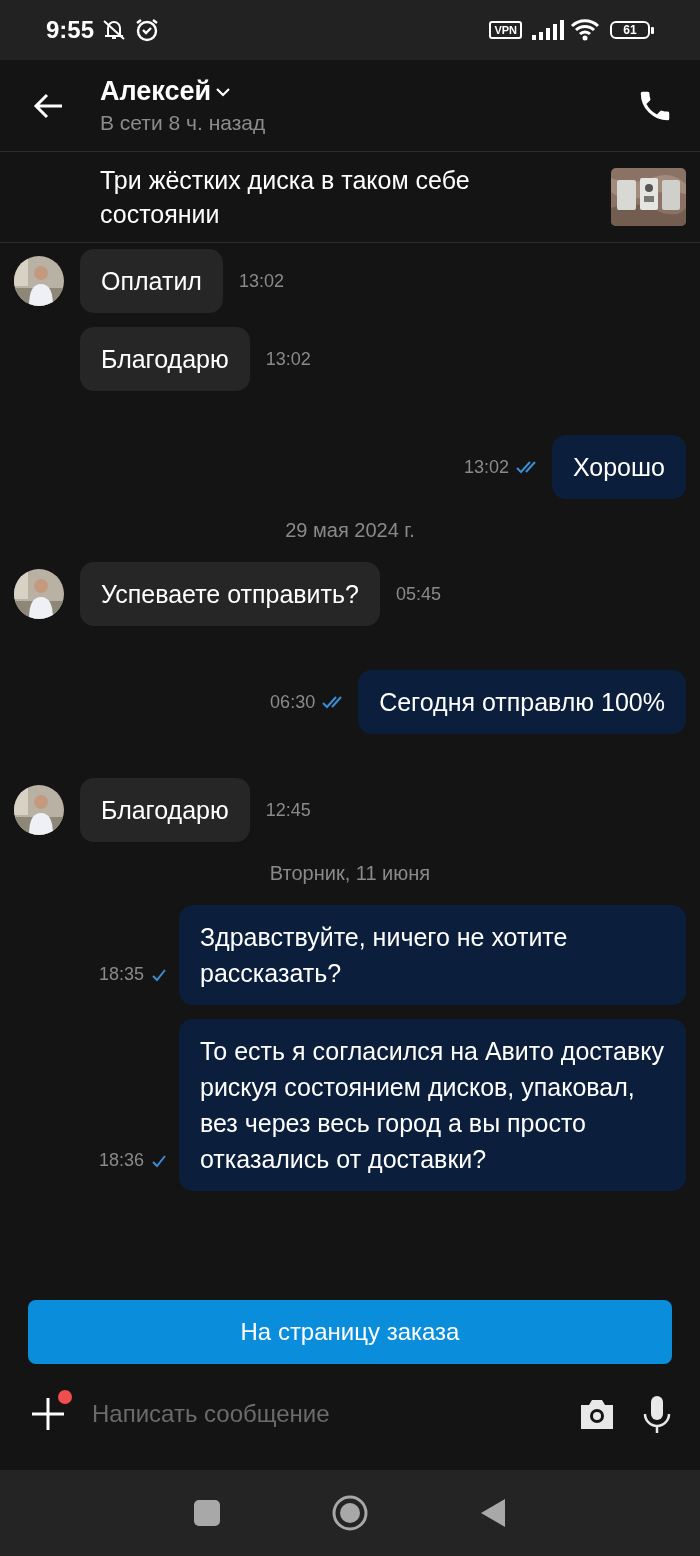 This screenshot has width=700, height=1556. I want to click on back-button, so click(48, 105).